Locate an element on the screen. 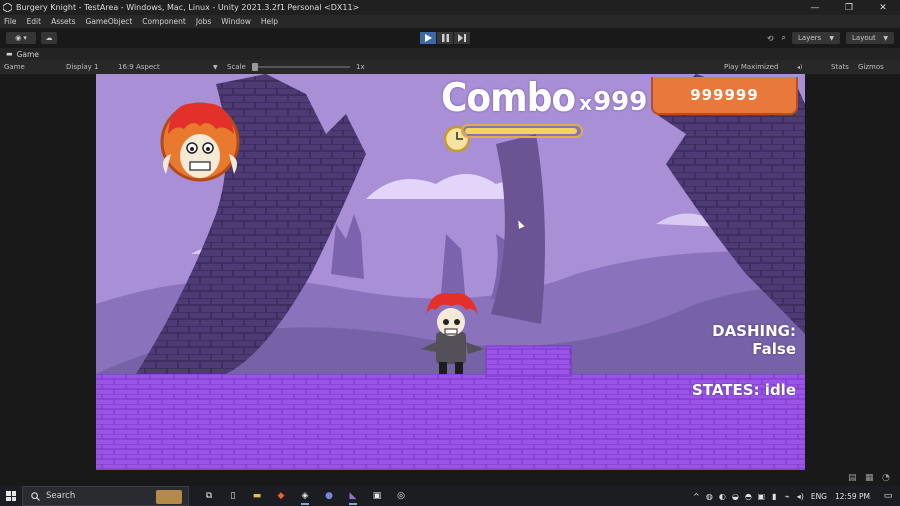 The width and height of the screenshot is (900, 506). taskbar-app-visual-studio: ◣ is located at coordinates (353, 496).